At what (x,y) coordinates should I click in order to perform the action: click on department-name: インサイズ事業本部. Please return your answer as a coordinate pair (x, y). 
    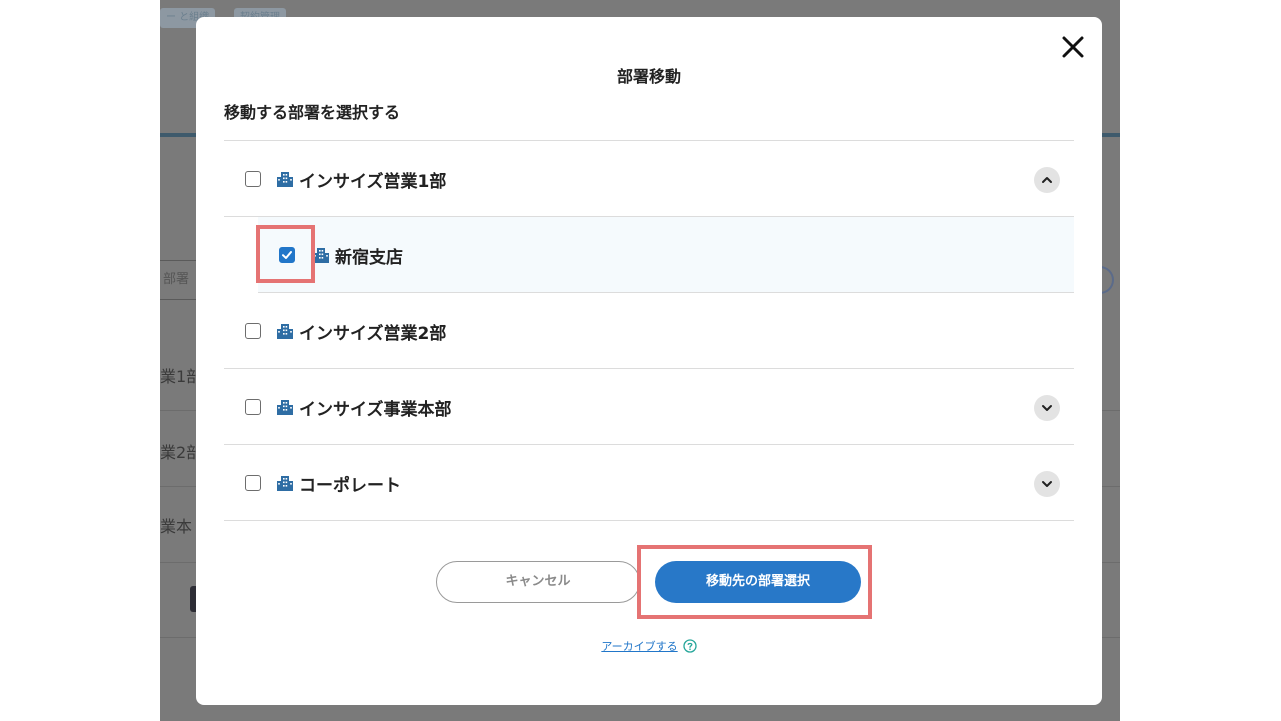
    Looking at the image, I should click on (375, 410).